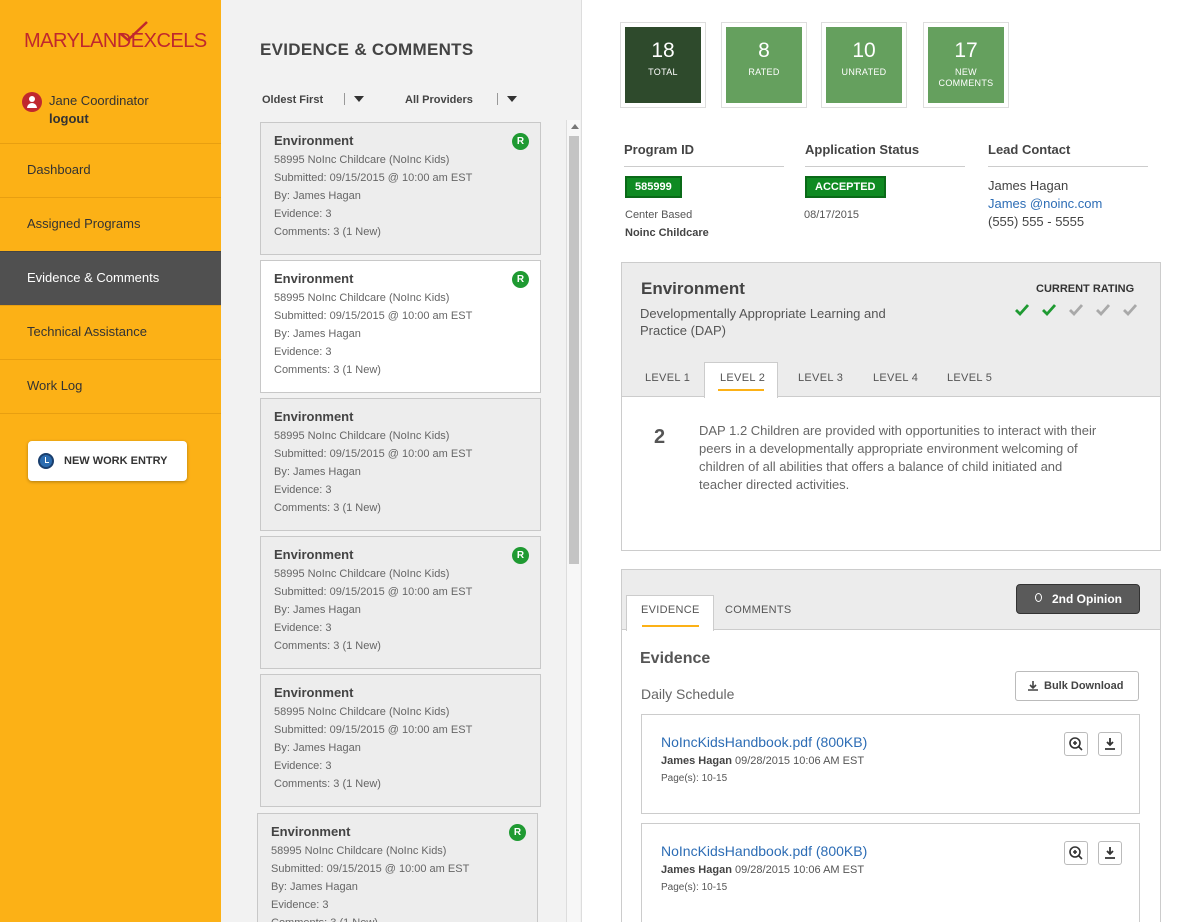 This screenshot has height=922, width=1181. What do you see at coordinates (800, 761) in the screenshot?
I see `file-date: 09/28/2015 10:06 AM EST` at bounding box center [800, 761].